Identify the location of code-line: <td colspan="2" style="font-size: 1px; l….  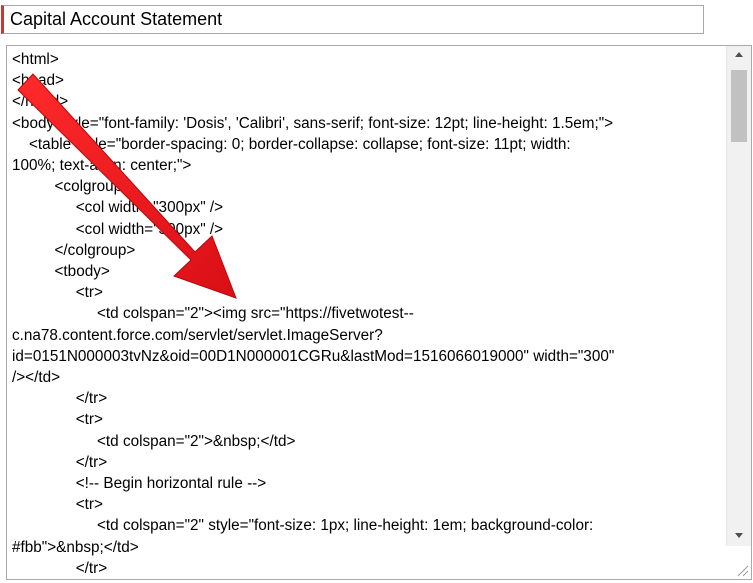
(303, 526).